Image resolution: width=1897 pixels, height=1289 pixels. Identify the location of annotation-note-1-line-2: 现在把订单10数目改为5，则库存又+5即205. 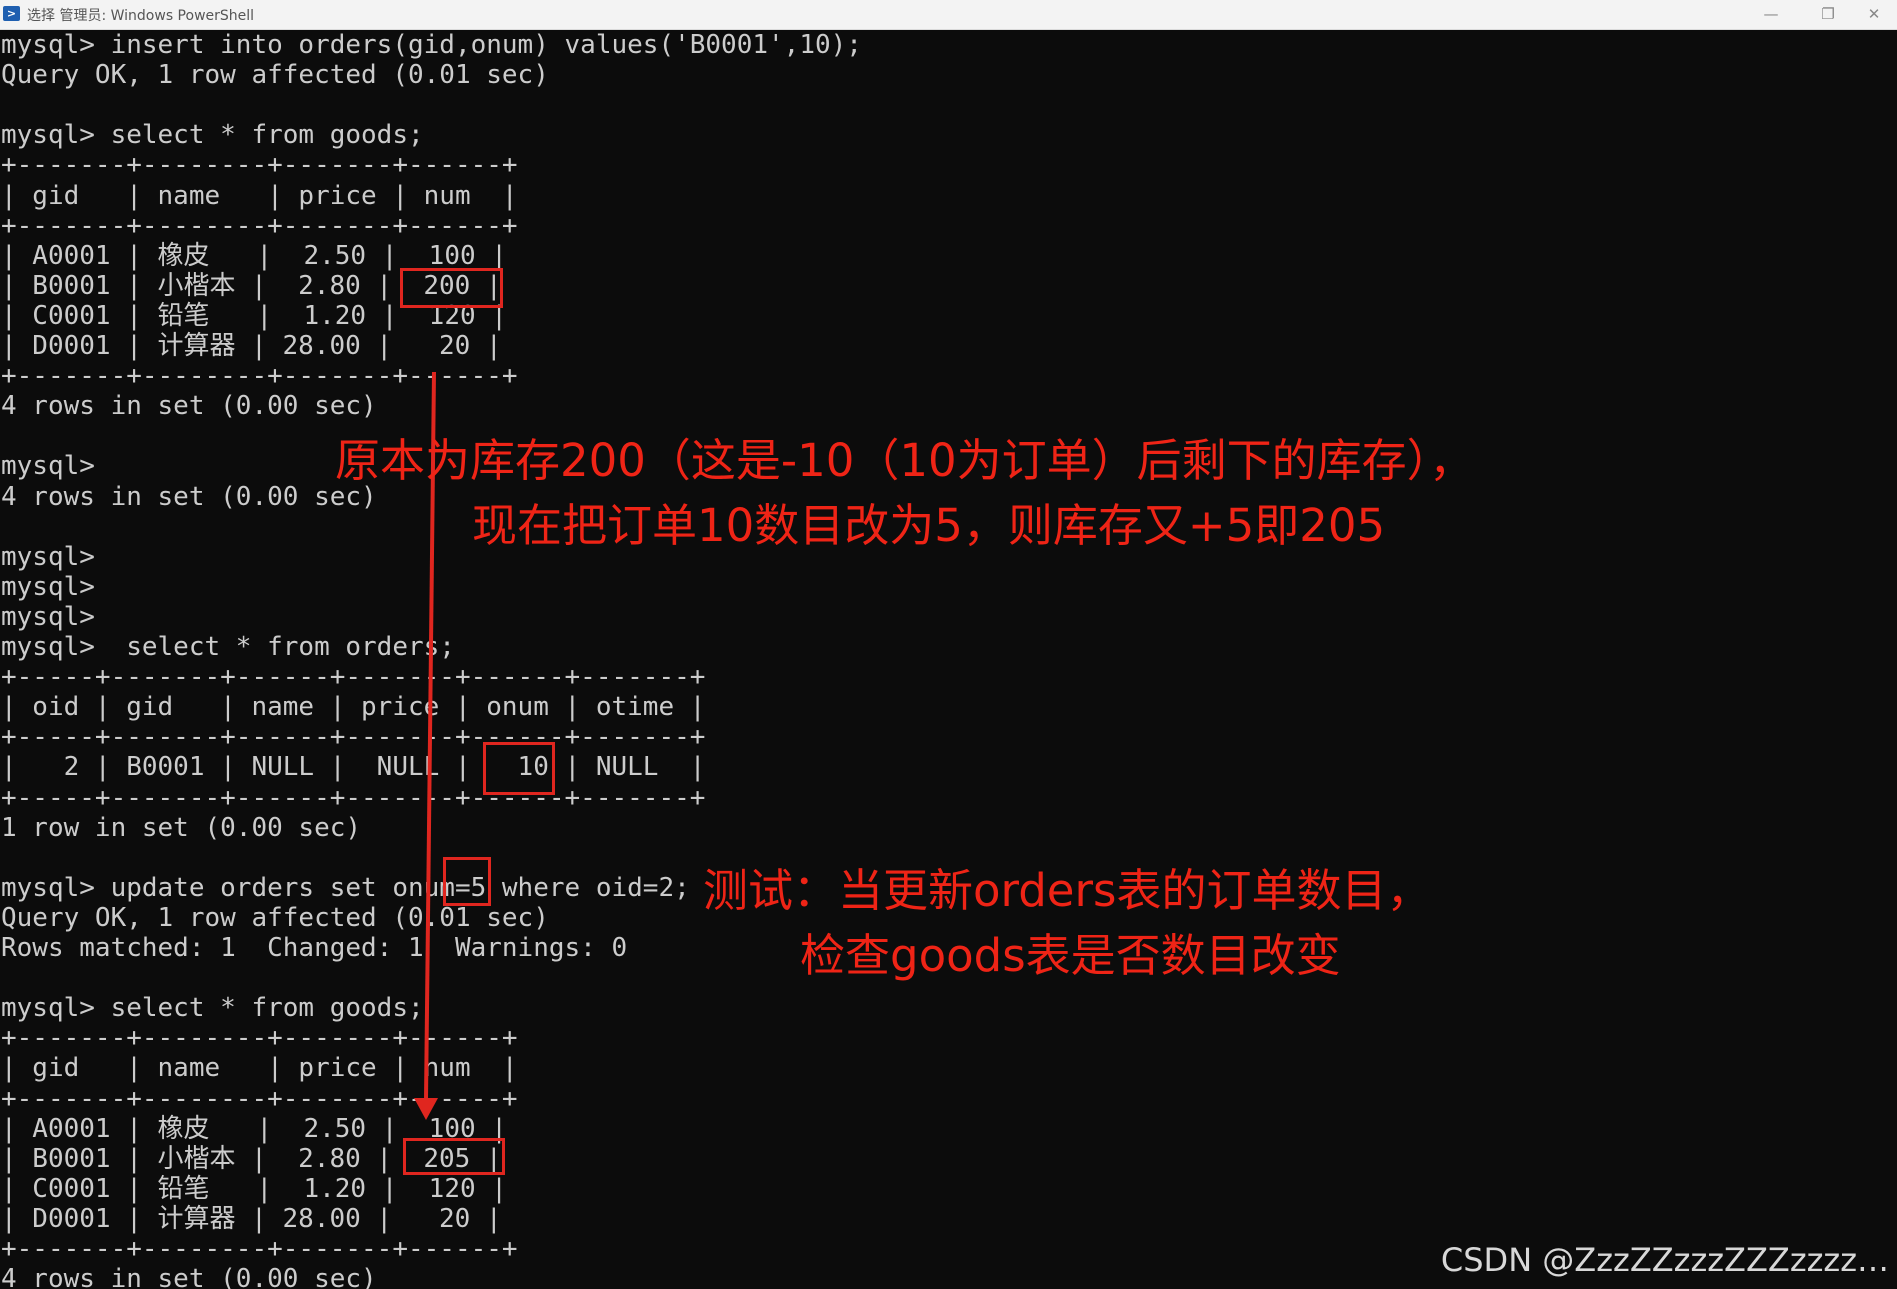
(929, 525).